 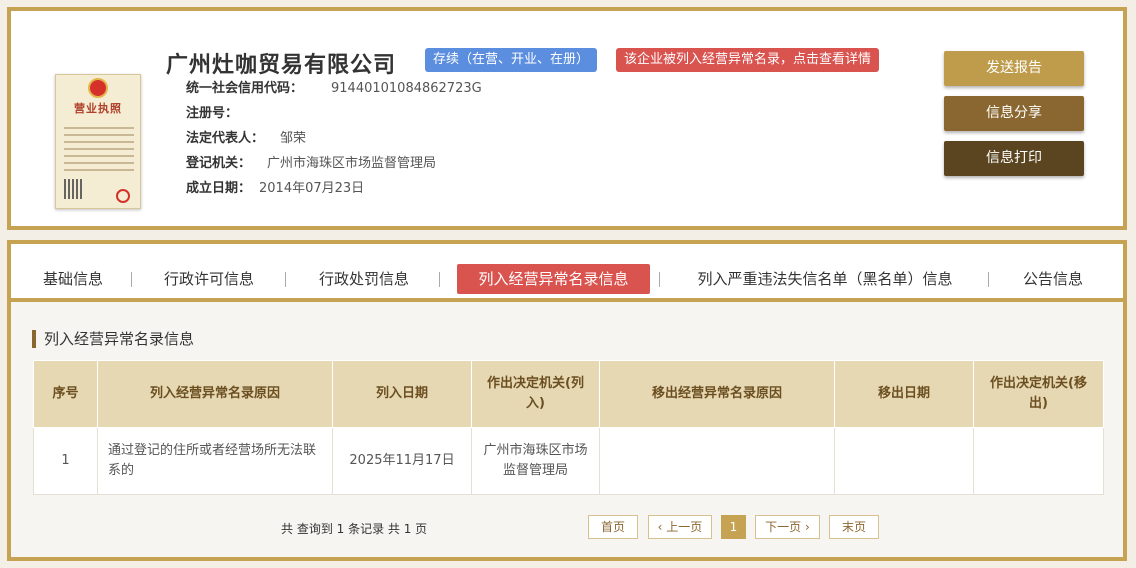 I want to click on license-text-lines, so click(x=99, y=151).